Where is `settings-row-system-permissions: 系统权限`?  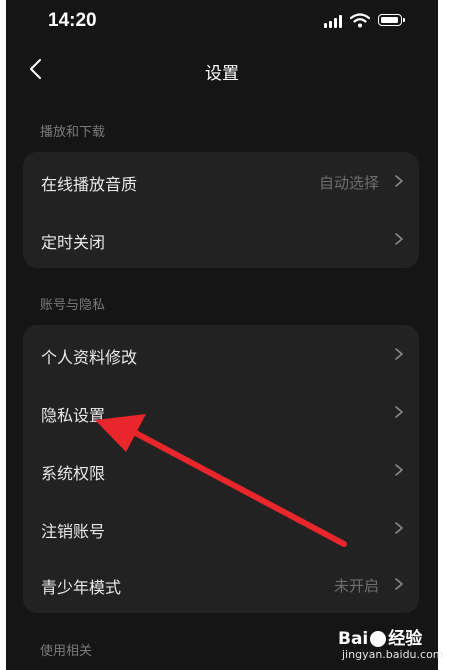 settings-row-system-permissions: 系统权限 is located at coordinates (221, 470).